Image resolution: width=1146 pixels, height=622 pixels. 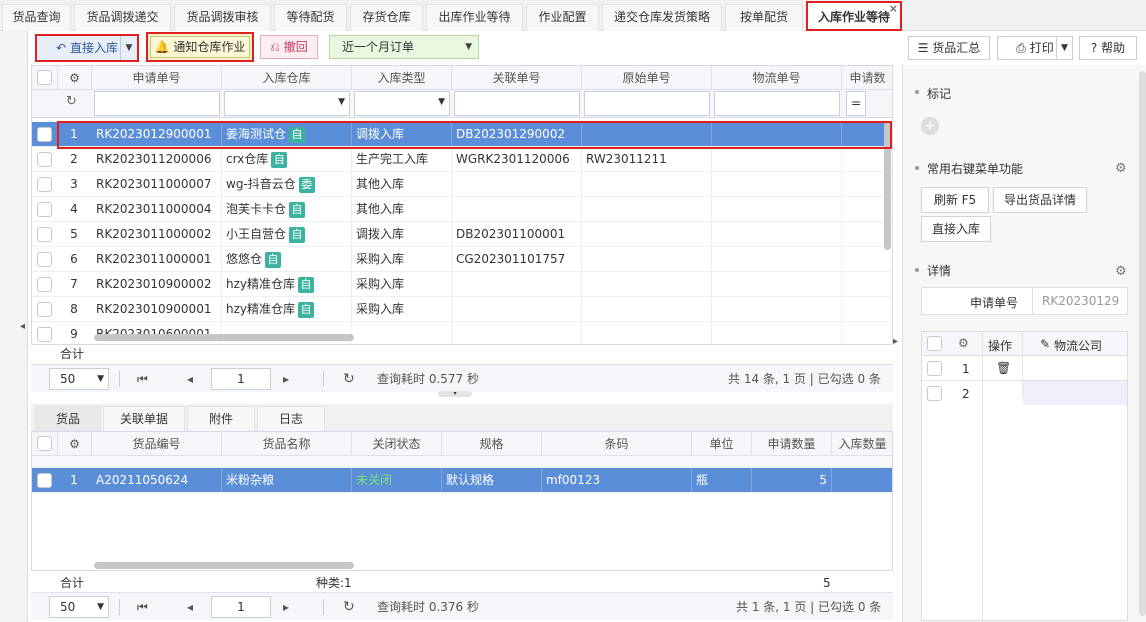 What do you see at coordinates (22, 326) in the screenshot?
I see `collapse-left-icon: ◂` at bounding box center [22, 326].